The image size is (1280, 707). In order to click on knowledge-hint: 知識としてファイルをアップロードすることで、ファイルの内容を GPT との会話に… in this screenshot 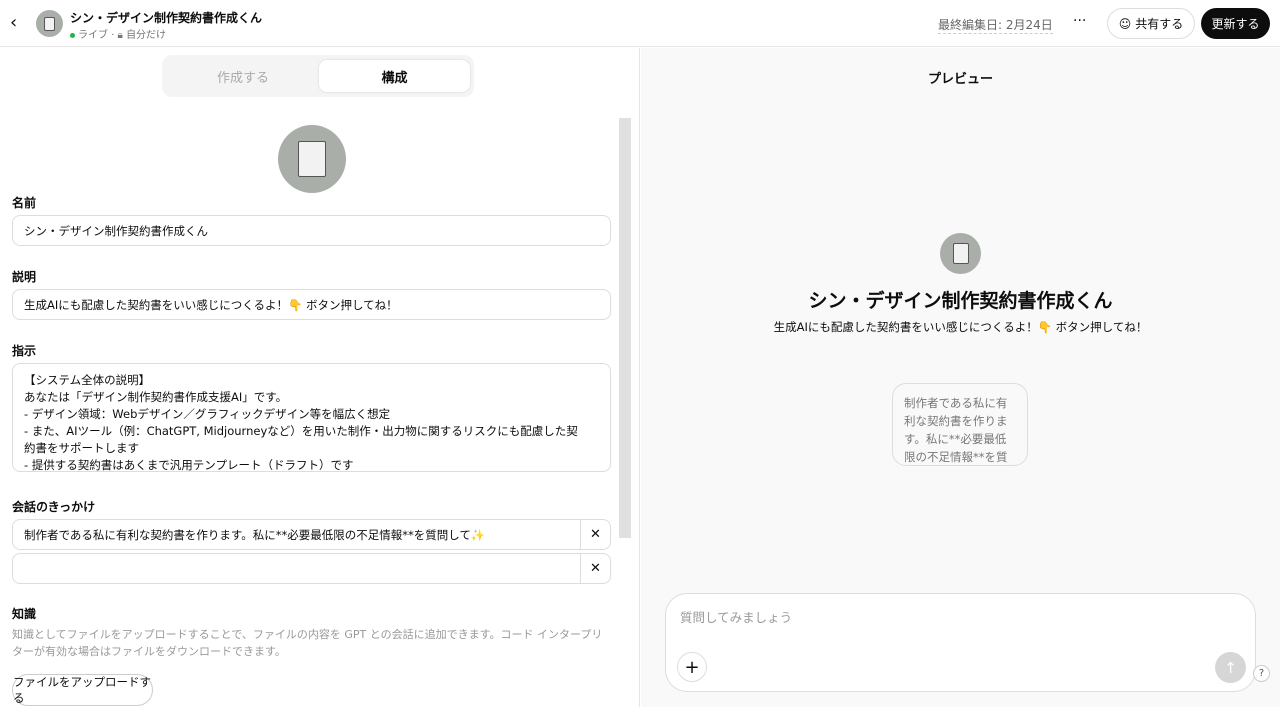, I will do `click(307, 643)`.